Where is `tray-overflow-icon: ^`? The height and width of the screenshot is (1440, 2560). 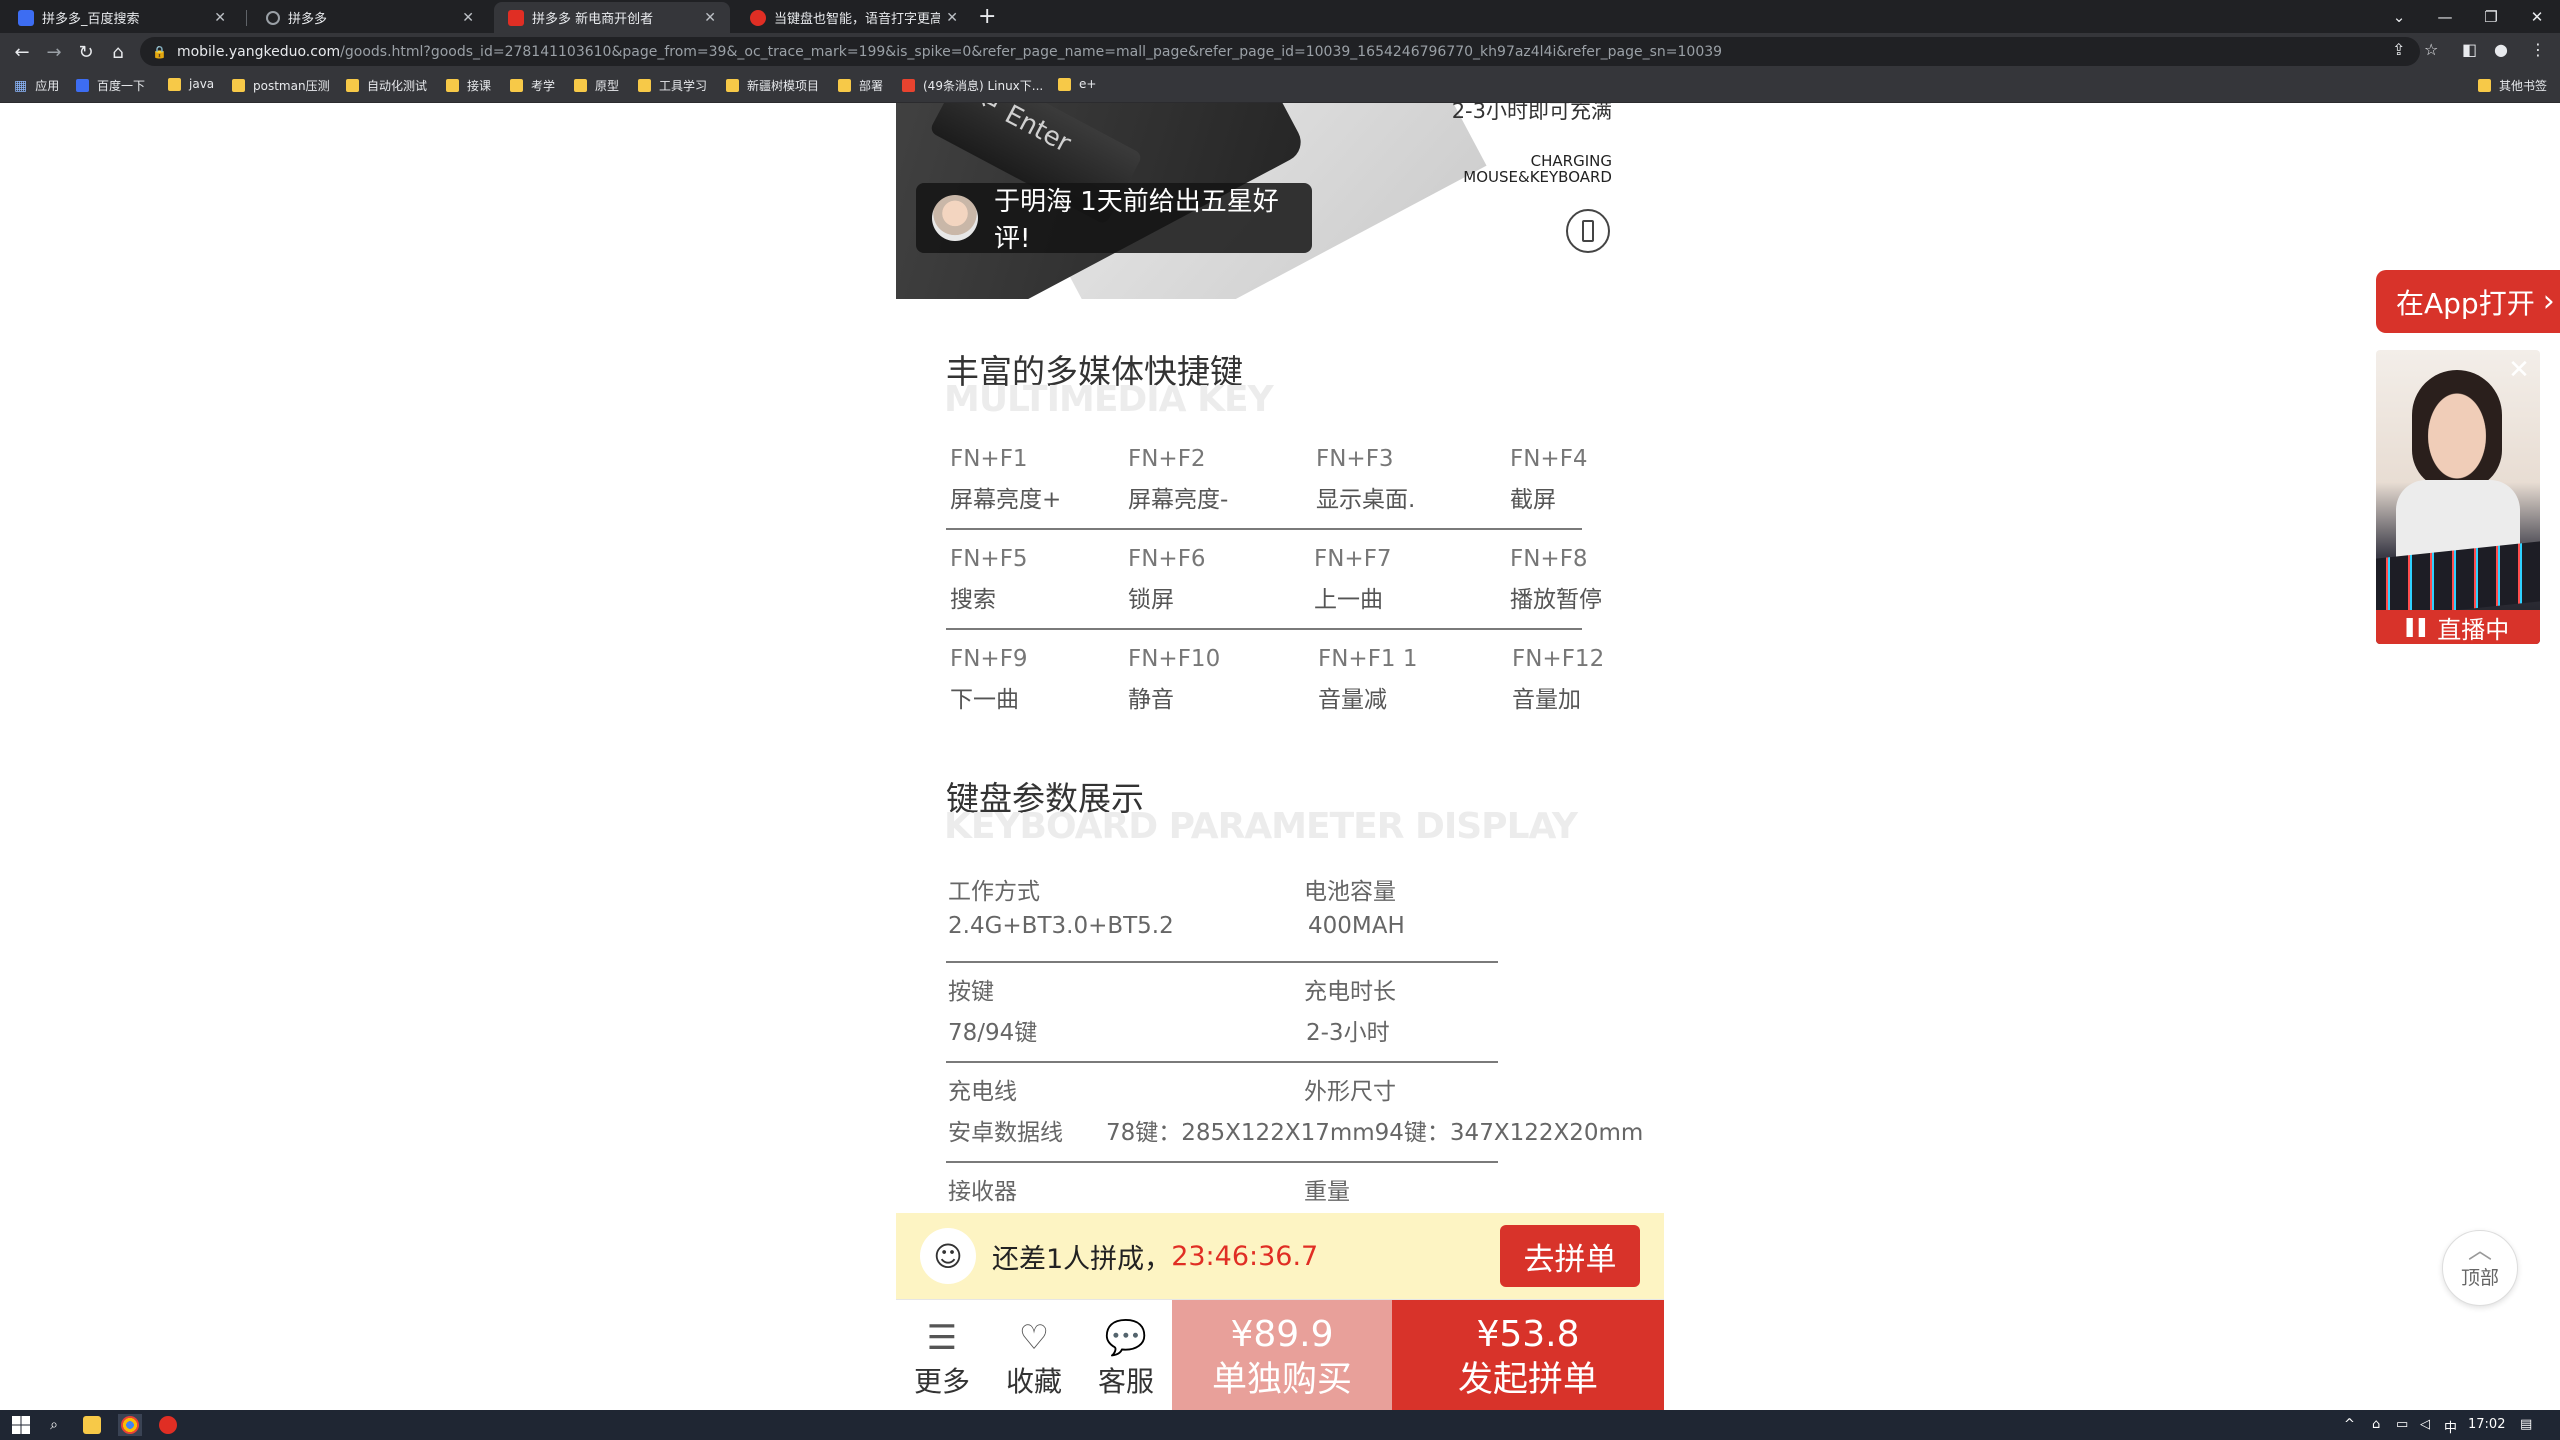 tray-overflow-icon: ^ is located at coordinates (2349, 1424).